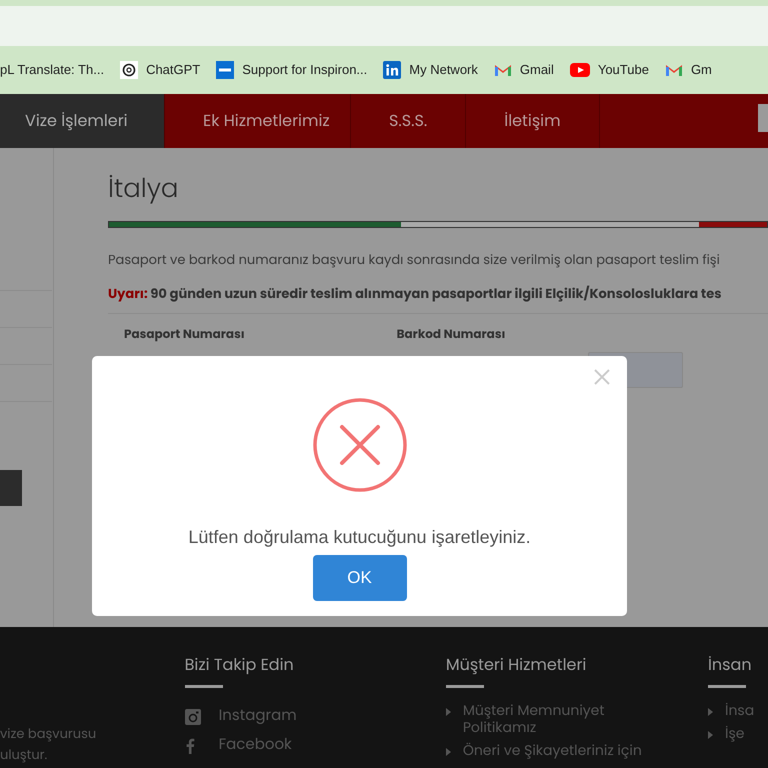  What do you see at coordinates (173, 70) in the screenshot?
I see `bookmark-link: ChatGPT` at bounding box center [173, 70].